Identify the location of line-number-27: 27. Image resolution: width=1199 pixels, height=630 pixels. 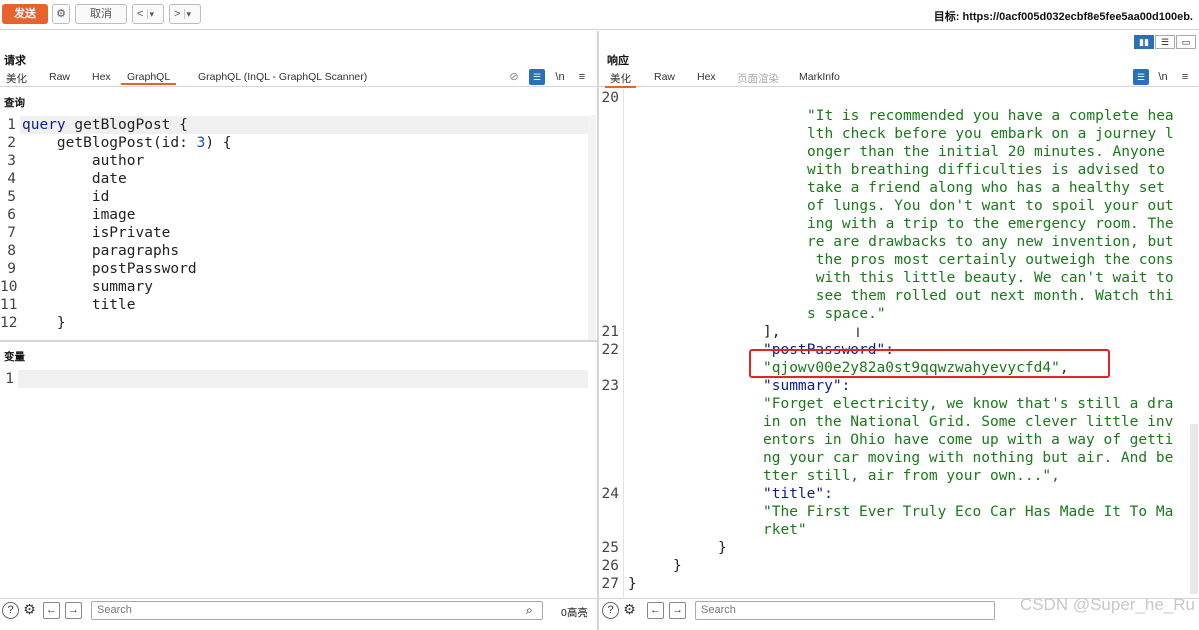
(610, 584).